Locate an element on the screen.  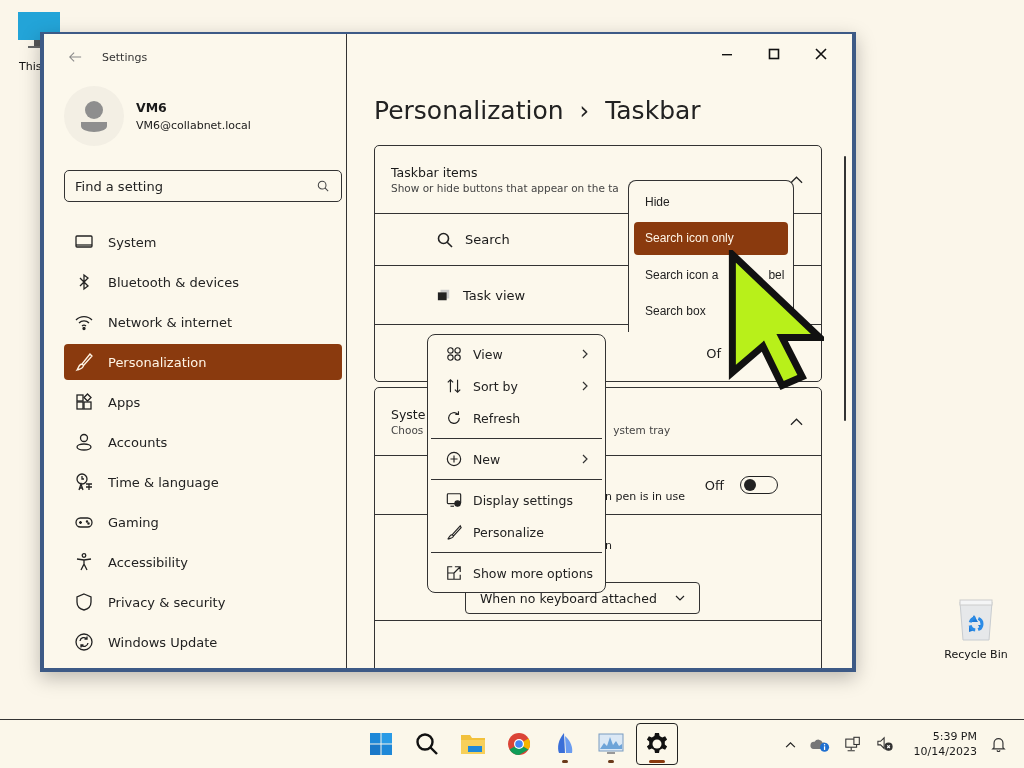
menu-item: Display settings is located at coordinates (516, 500).